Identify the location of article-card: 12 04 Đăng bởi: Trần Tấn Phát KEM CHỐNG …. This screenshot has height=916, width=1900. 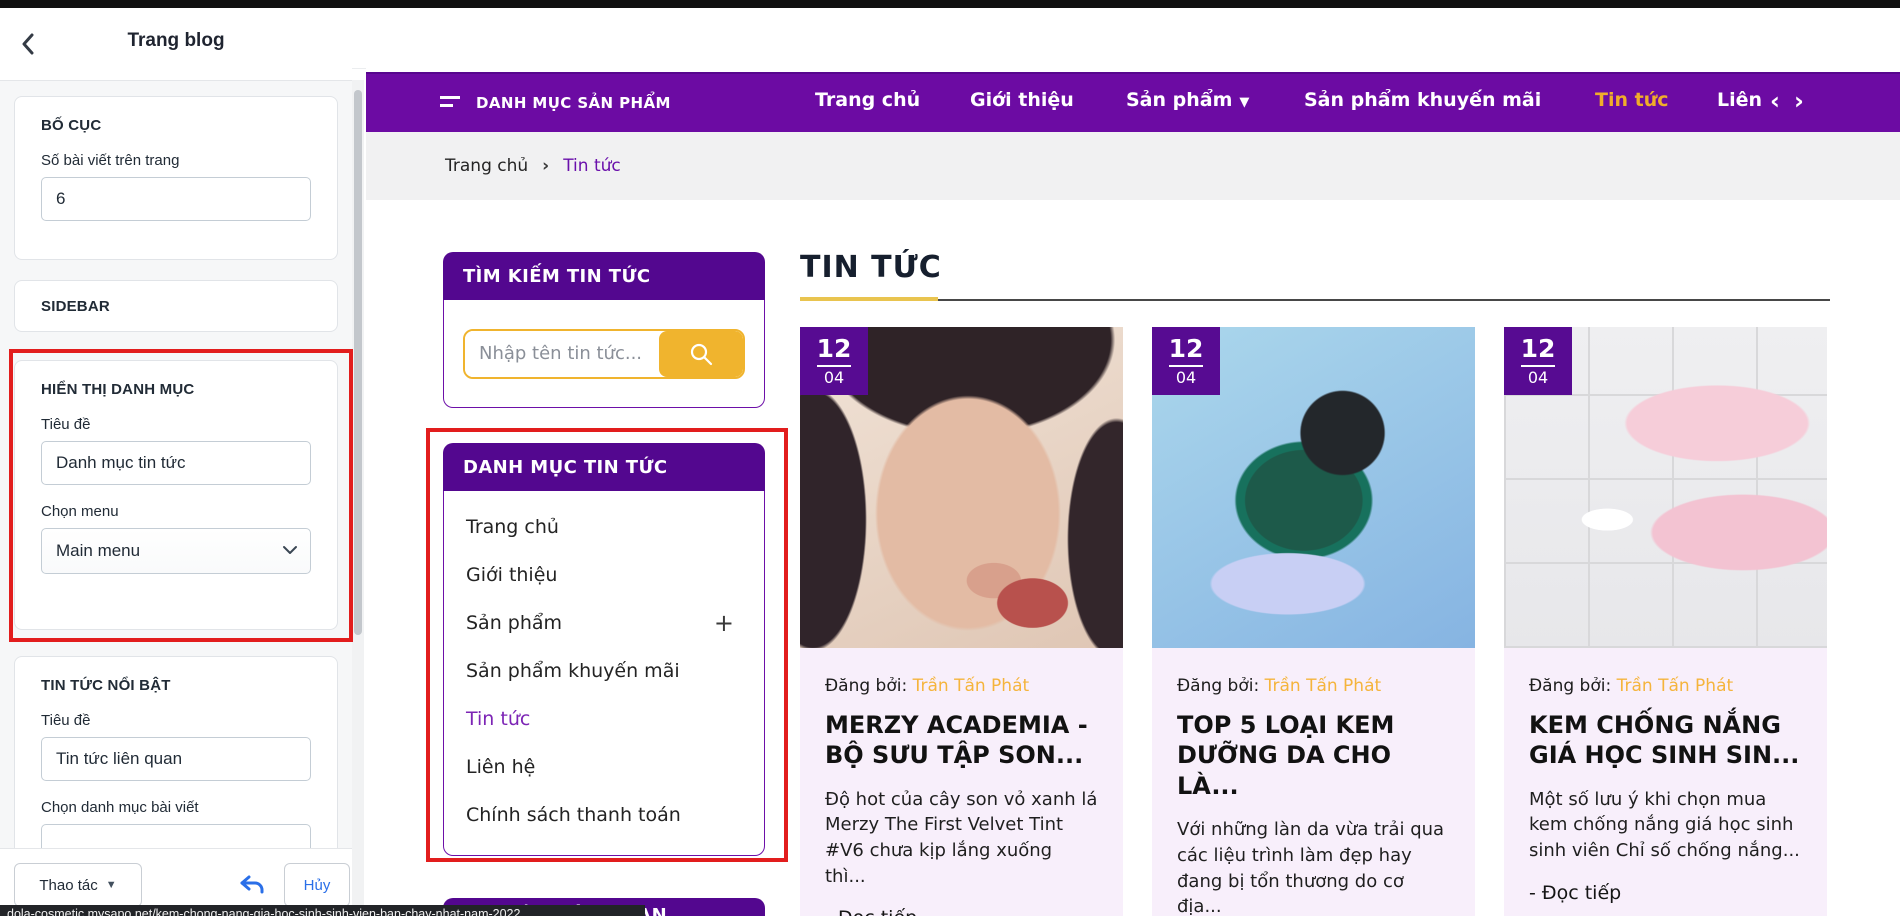
(1665, 621).